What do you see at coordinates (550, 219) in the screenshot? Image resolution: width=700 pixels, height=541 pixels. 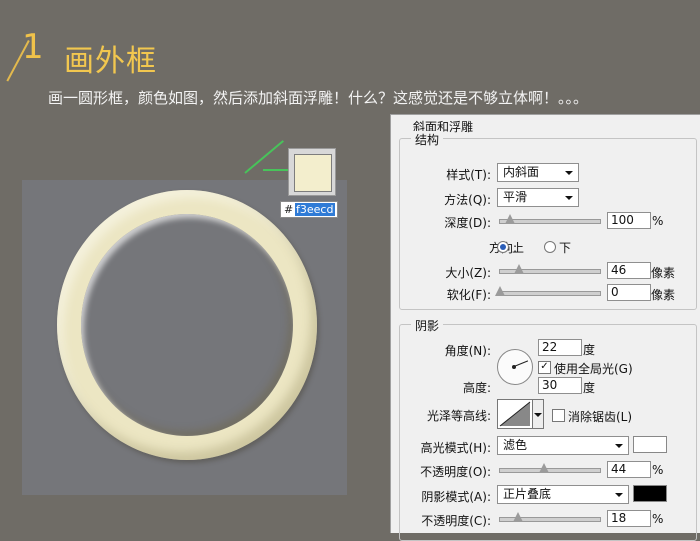 I see `depth-slider` at bounding box center [550, 219].